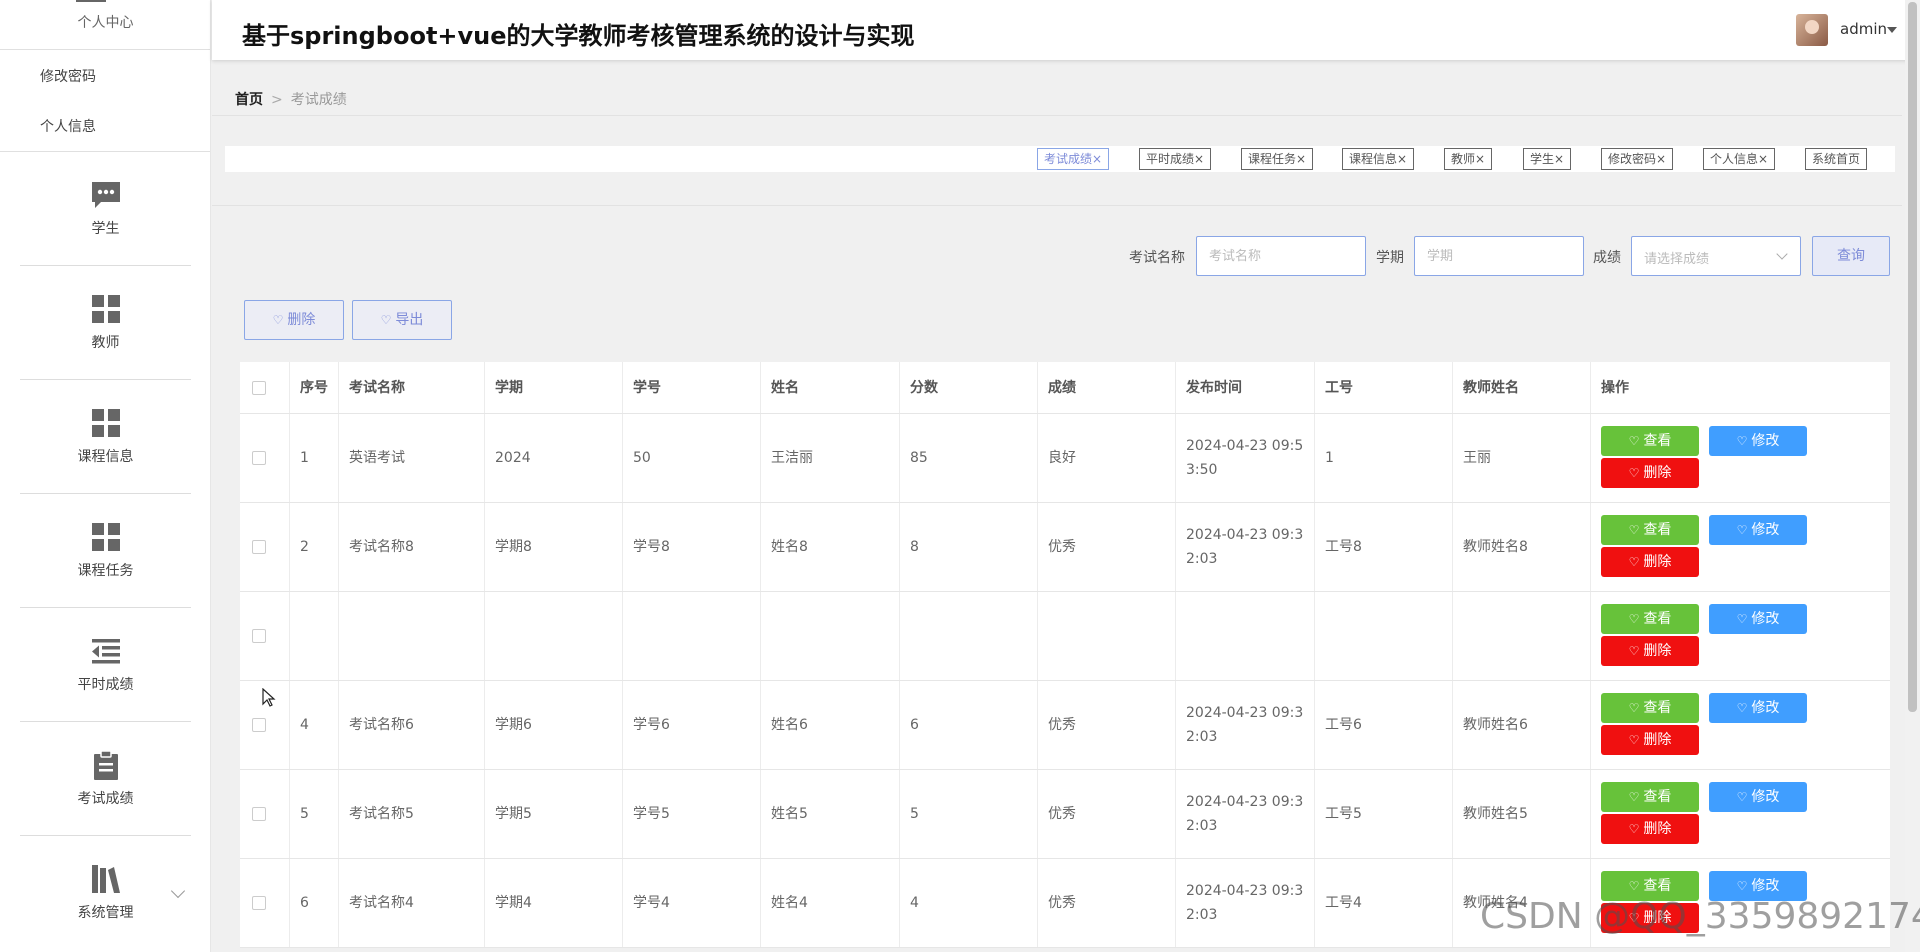 Image resolution: width=1920 pixels, height=952 pixels. Describe the element at coordinates (402, 320) in the screenshot. I see `export-button: ♡ 导出` at that location.